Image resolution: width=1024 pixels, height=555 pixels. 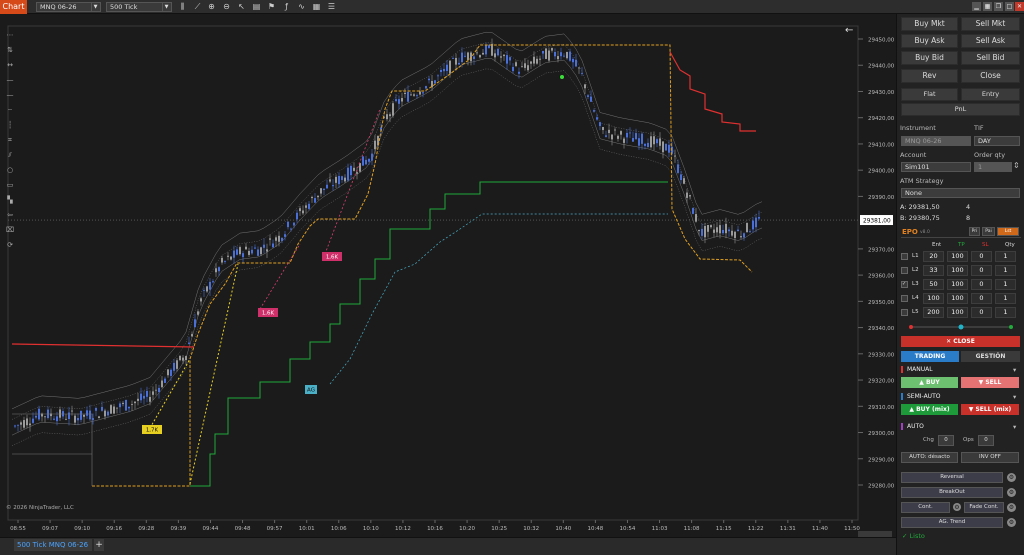 What do you see at coordinates (286, 7) in the screenshot?
I see `indicators-icon: ƒ` at bounding box center [286, 7].